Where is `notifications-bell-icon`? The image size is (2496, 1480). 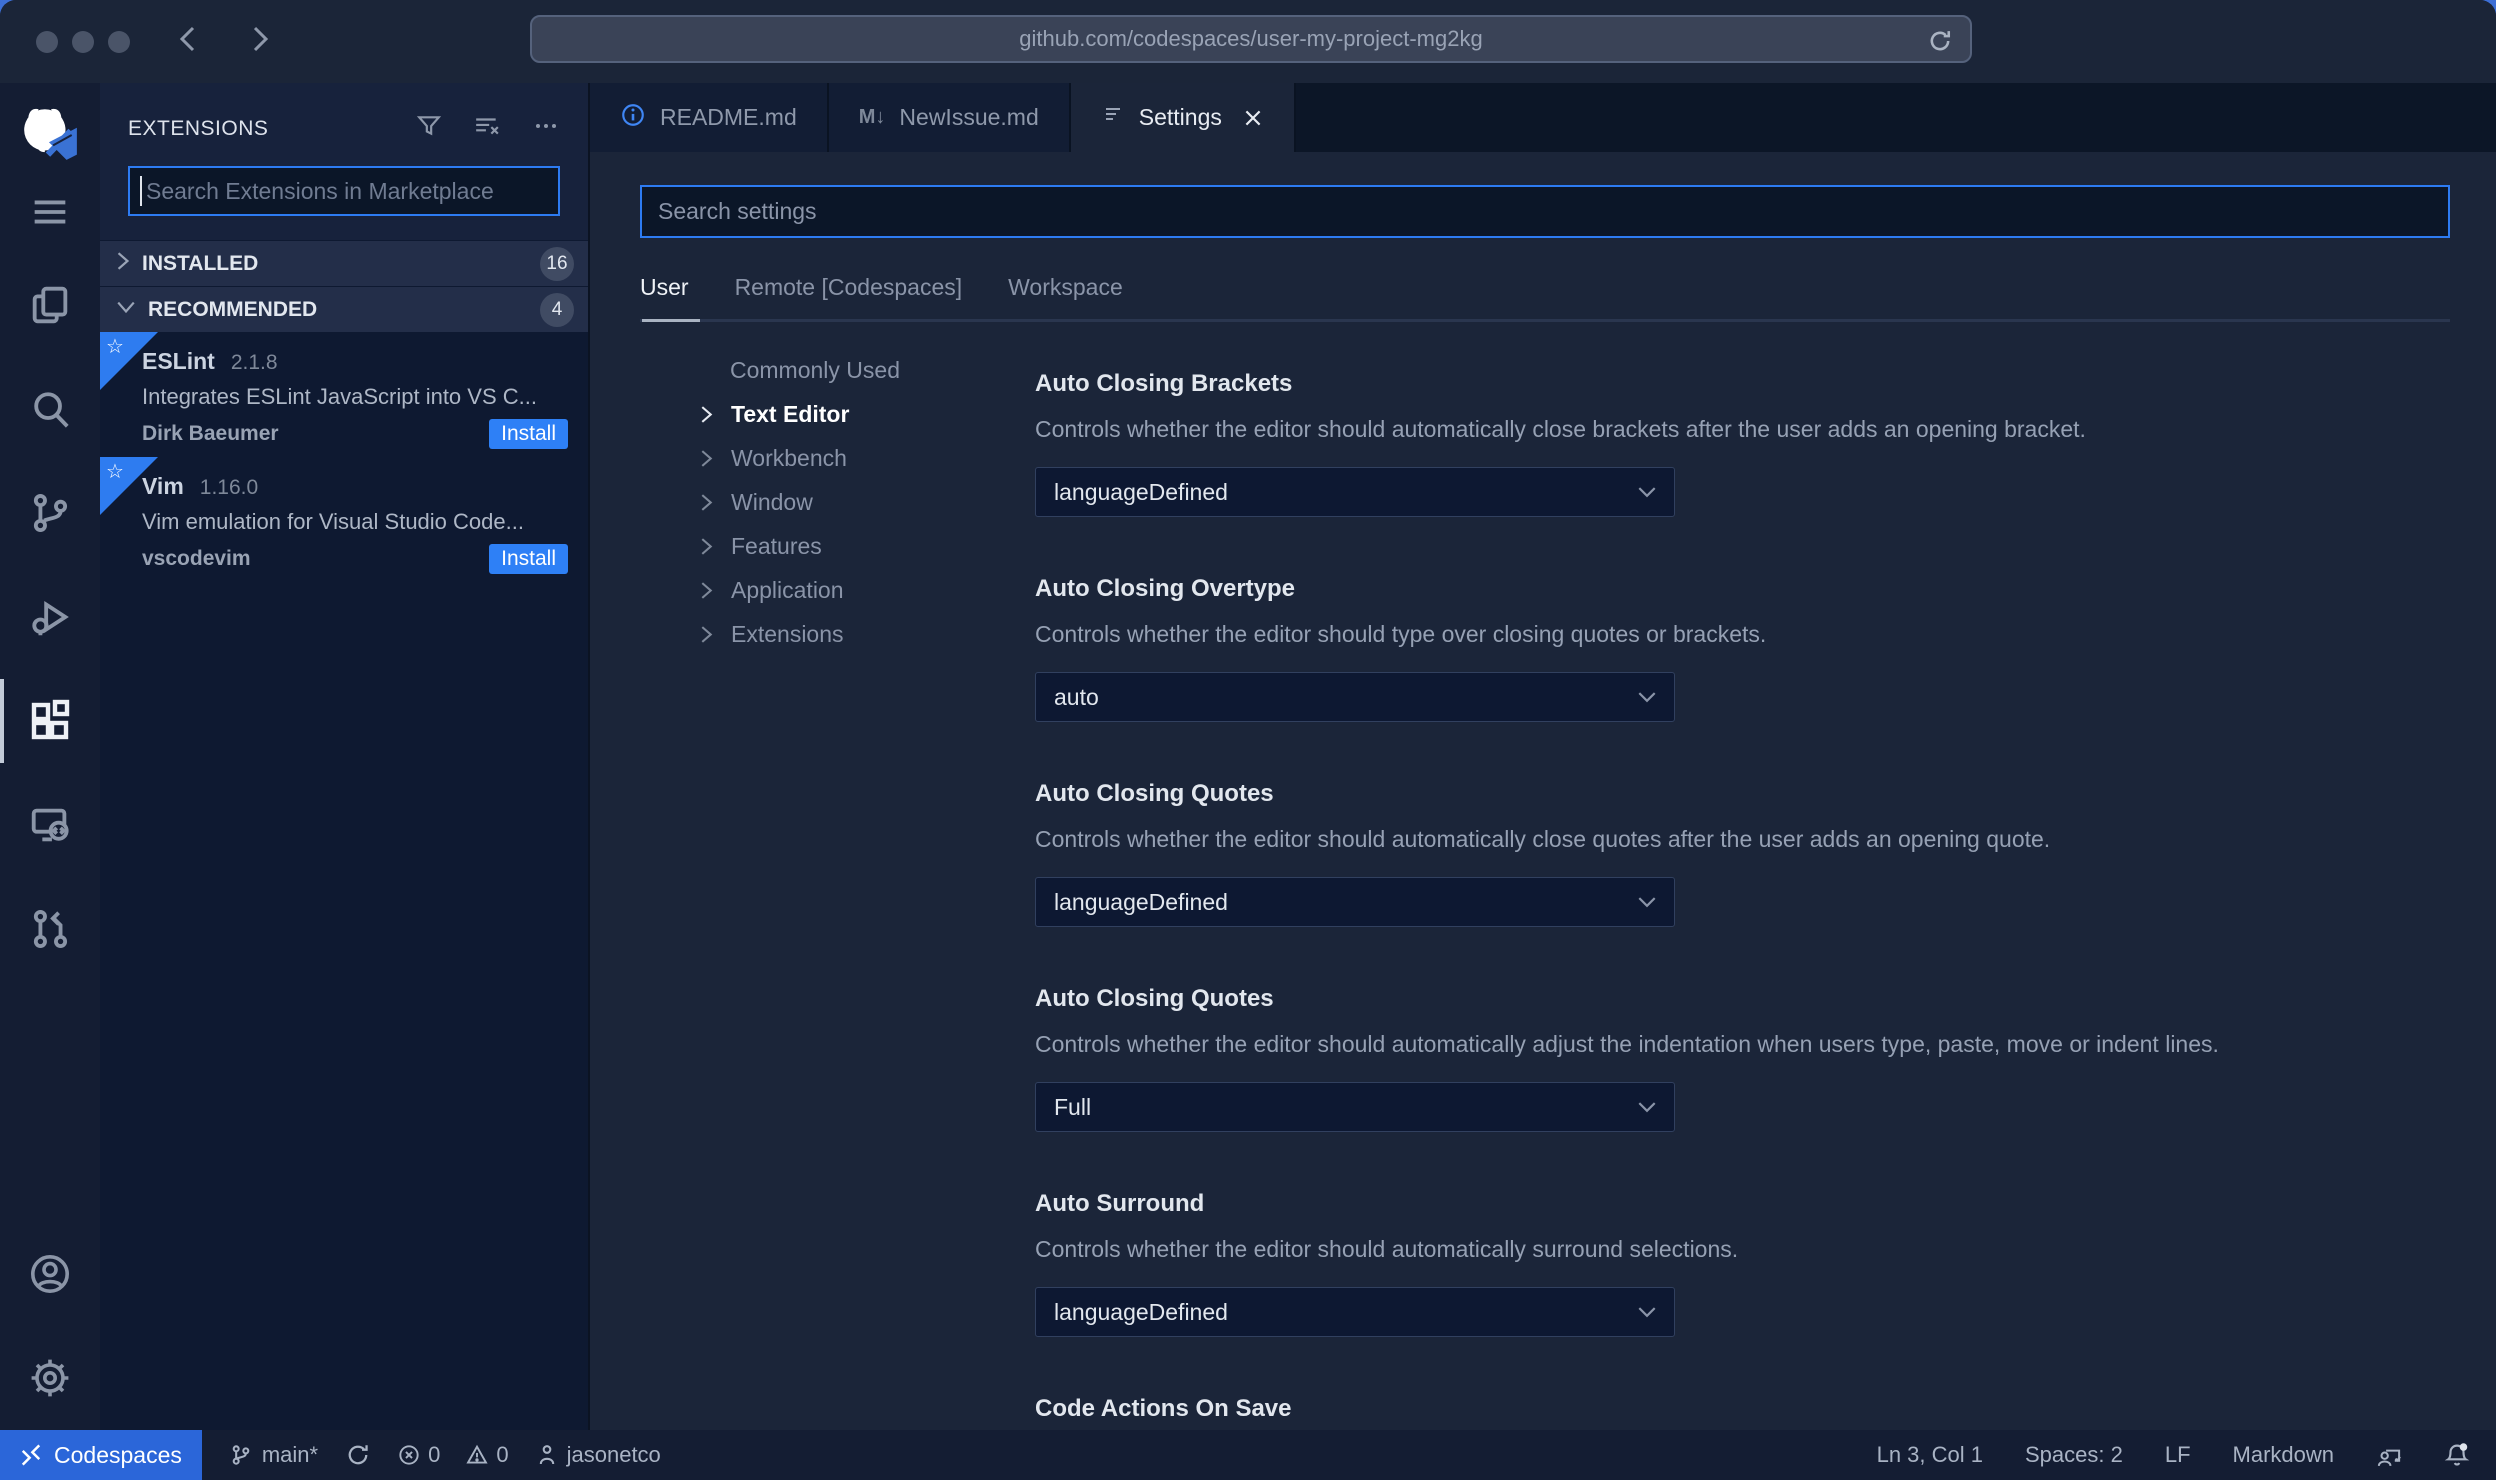 notifications-bell-icon is located at coordinates (2457, 1455).